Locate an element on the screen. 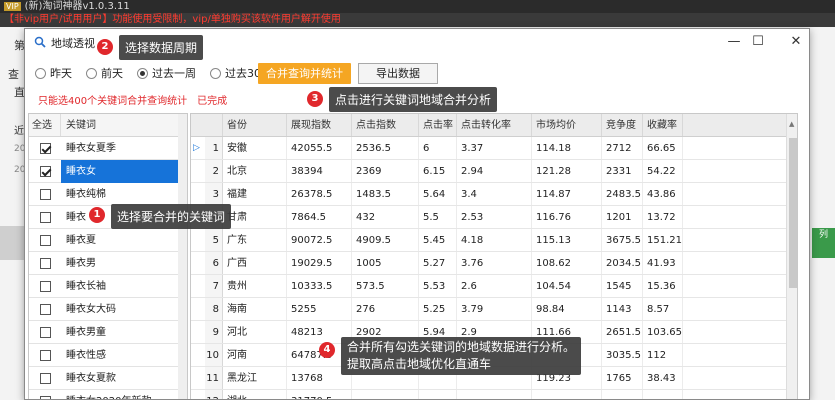 This screenshot has height=400, width=835. minimize-button: — is located at coordinates (734, 42).